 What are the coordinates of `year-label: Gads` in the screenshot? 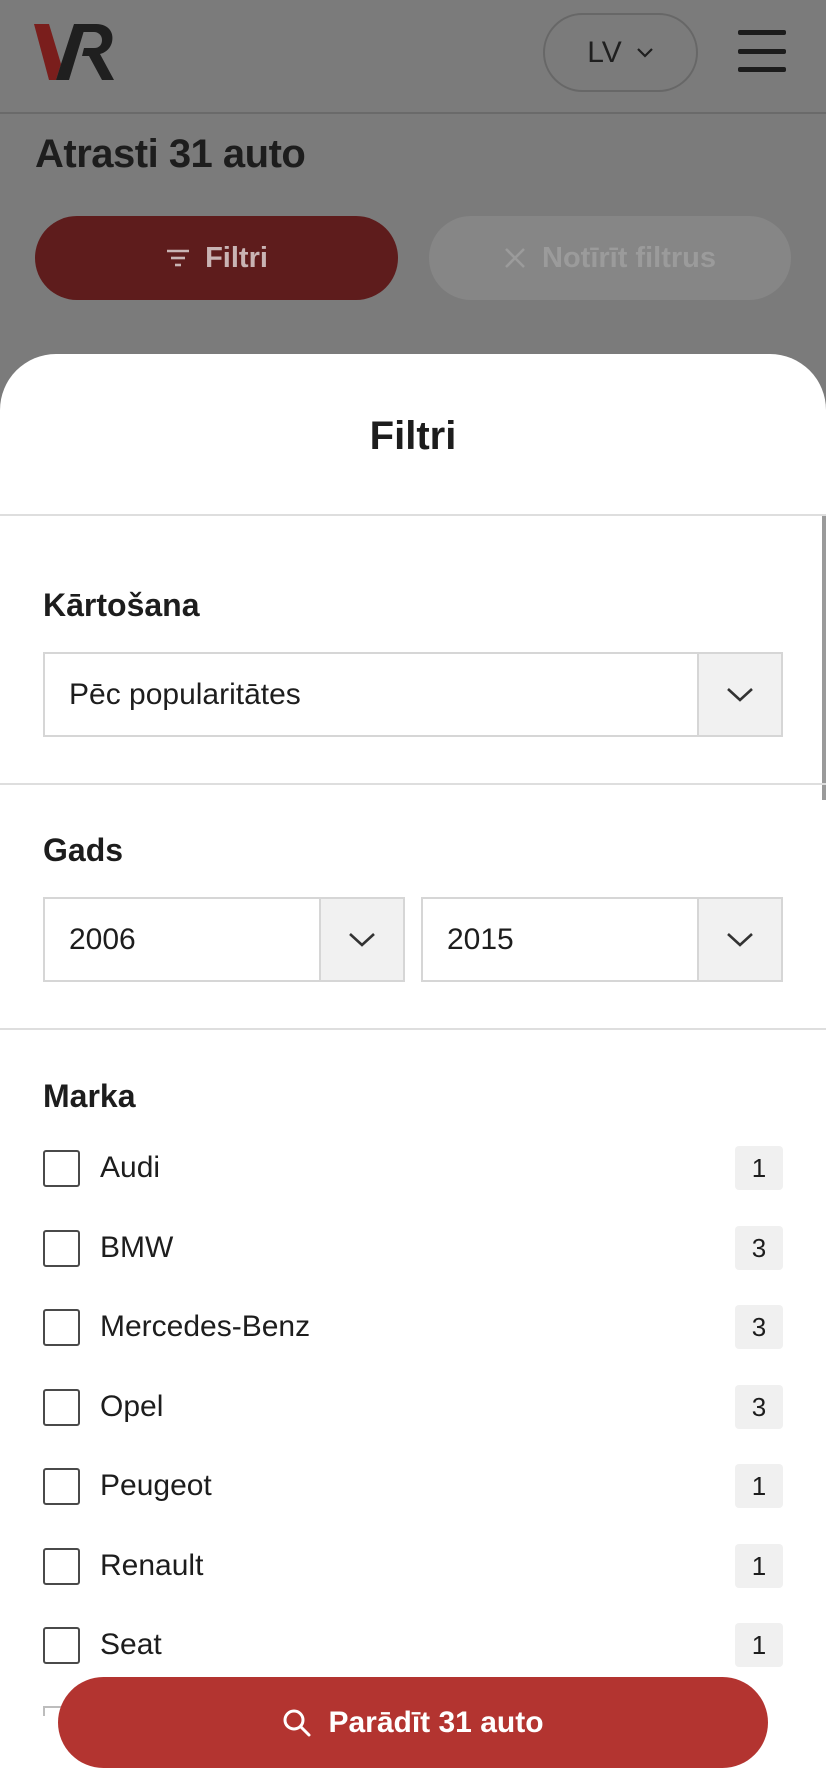 It's located at (83, 850).